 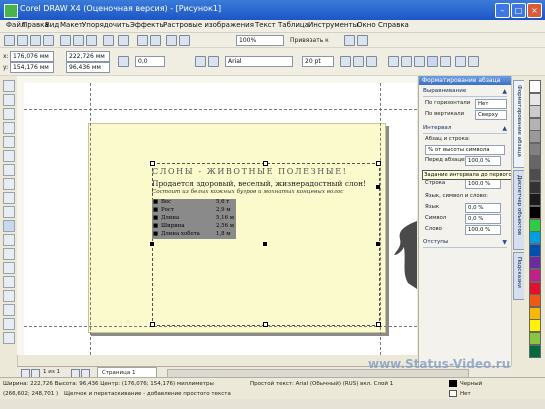 What do you see at coordinates (9, 254) in the screenshot?
I see `dimension-tool-icon` at bounding box center [9, 254].